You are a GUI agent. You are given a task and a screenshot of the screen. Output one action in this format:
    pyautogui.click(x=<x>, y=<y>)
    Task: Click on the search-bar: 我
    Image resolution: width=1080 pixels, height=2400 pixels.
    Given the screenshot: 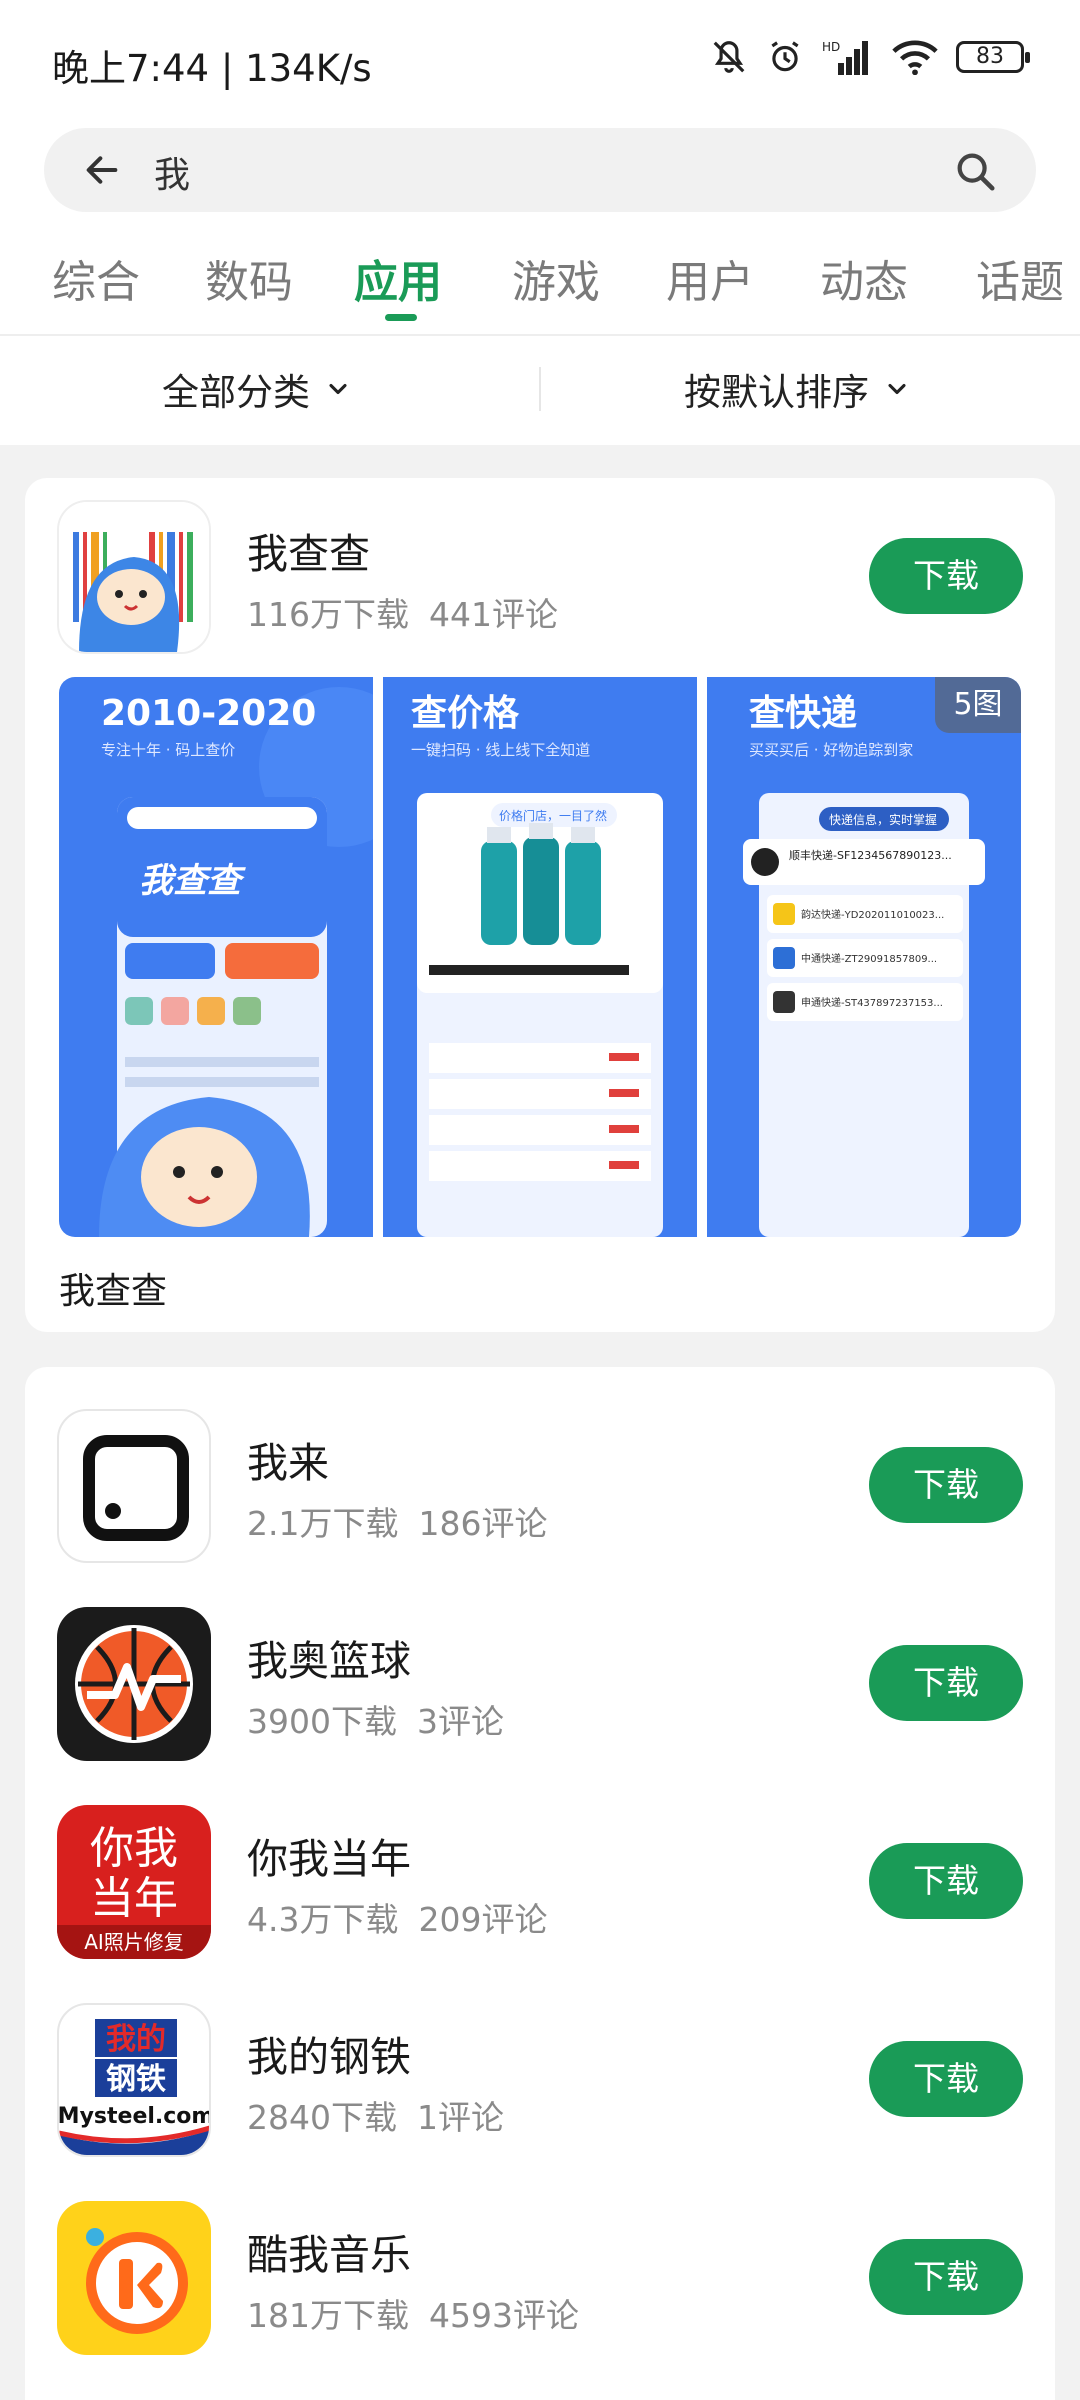 What is the action you would take?
    pyautogui.click(x=540, y=170)
    